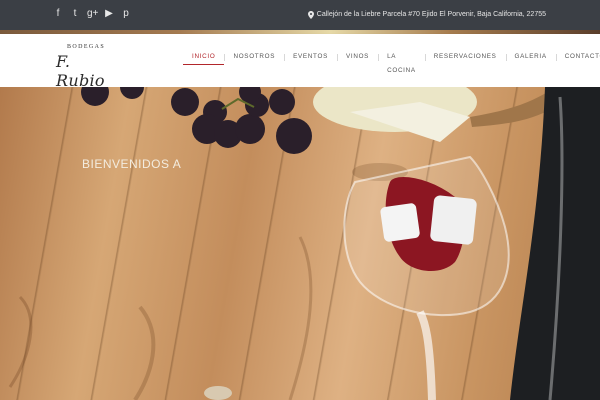 The image size is (600, 400). What do you see at coordinates (58, 14) in the screenshot?
I see `facebook-icon: f` at bounding box center [58, 14].